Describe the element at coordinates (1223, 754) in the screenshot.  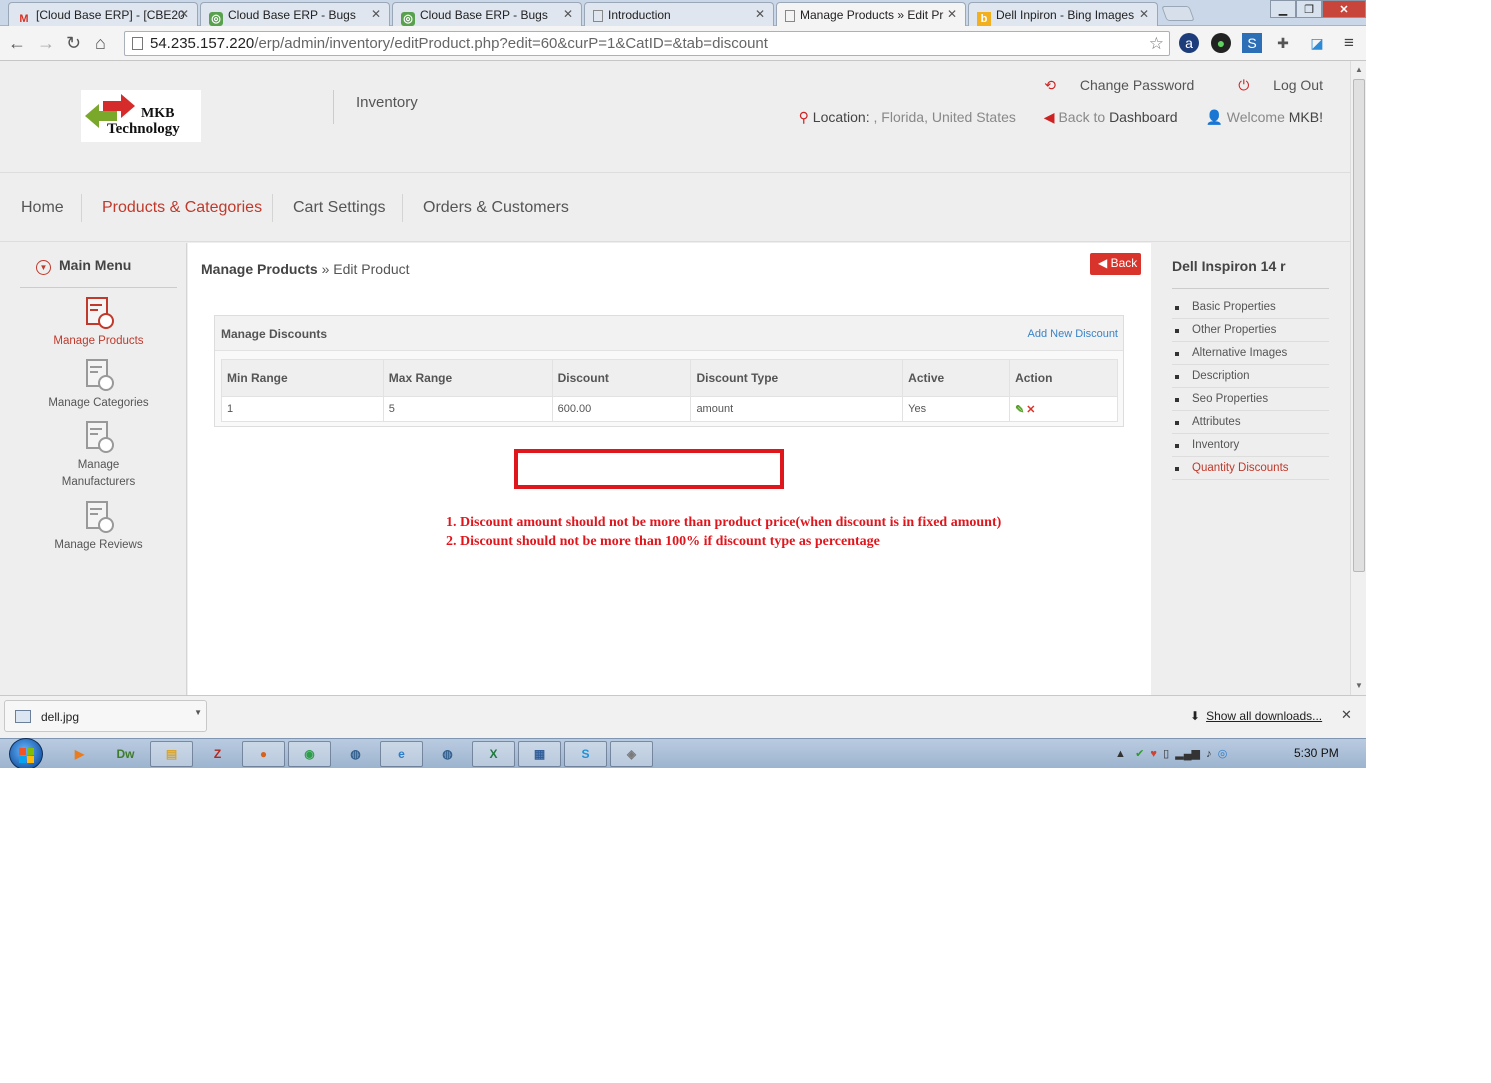
I see `network-icon: ◎` at that location.